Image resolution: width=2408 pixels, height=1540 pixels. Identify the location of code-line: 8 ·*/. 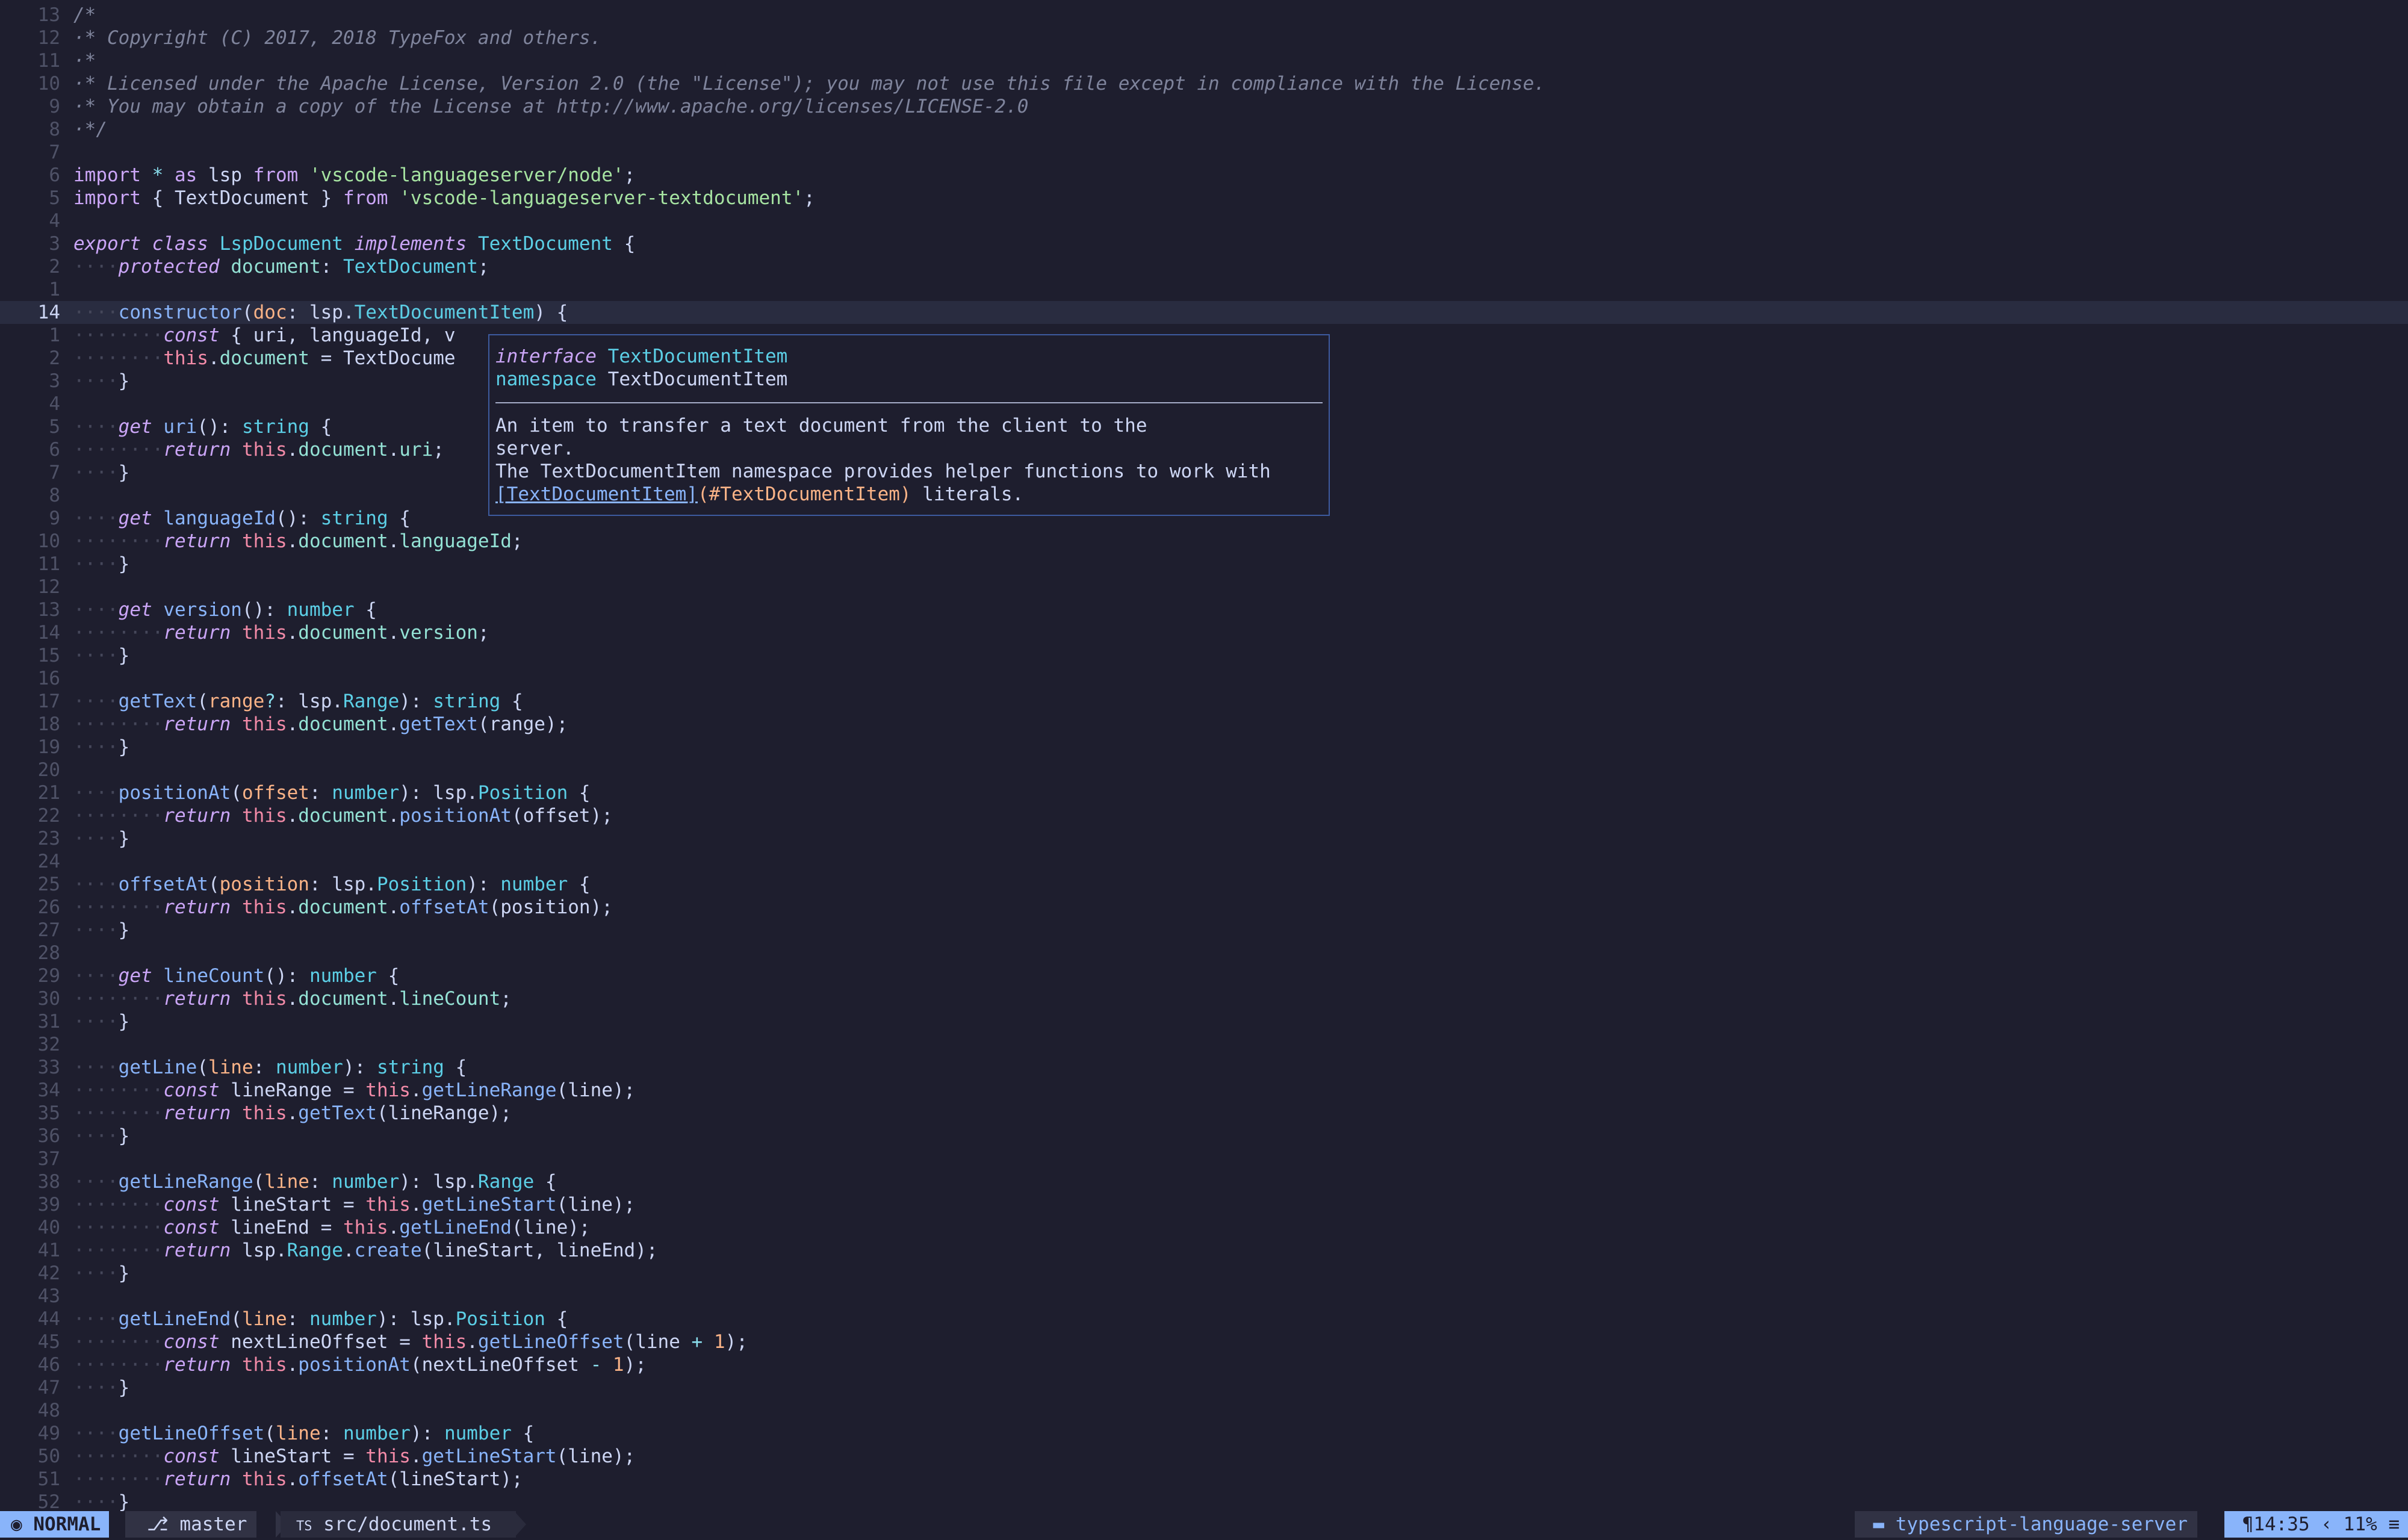
(1204, 130).